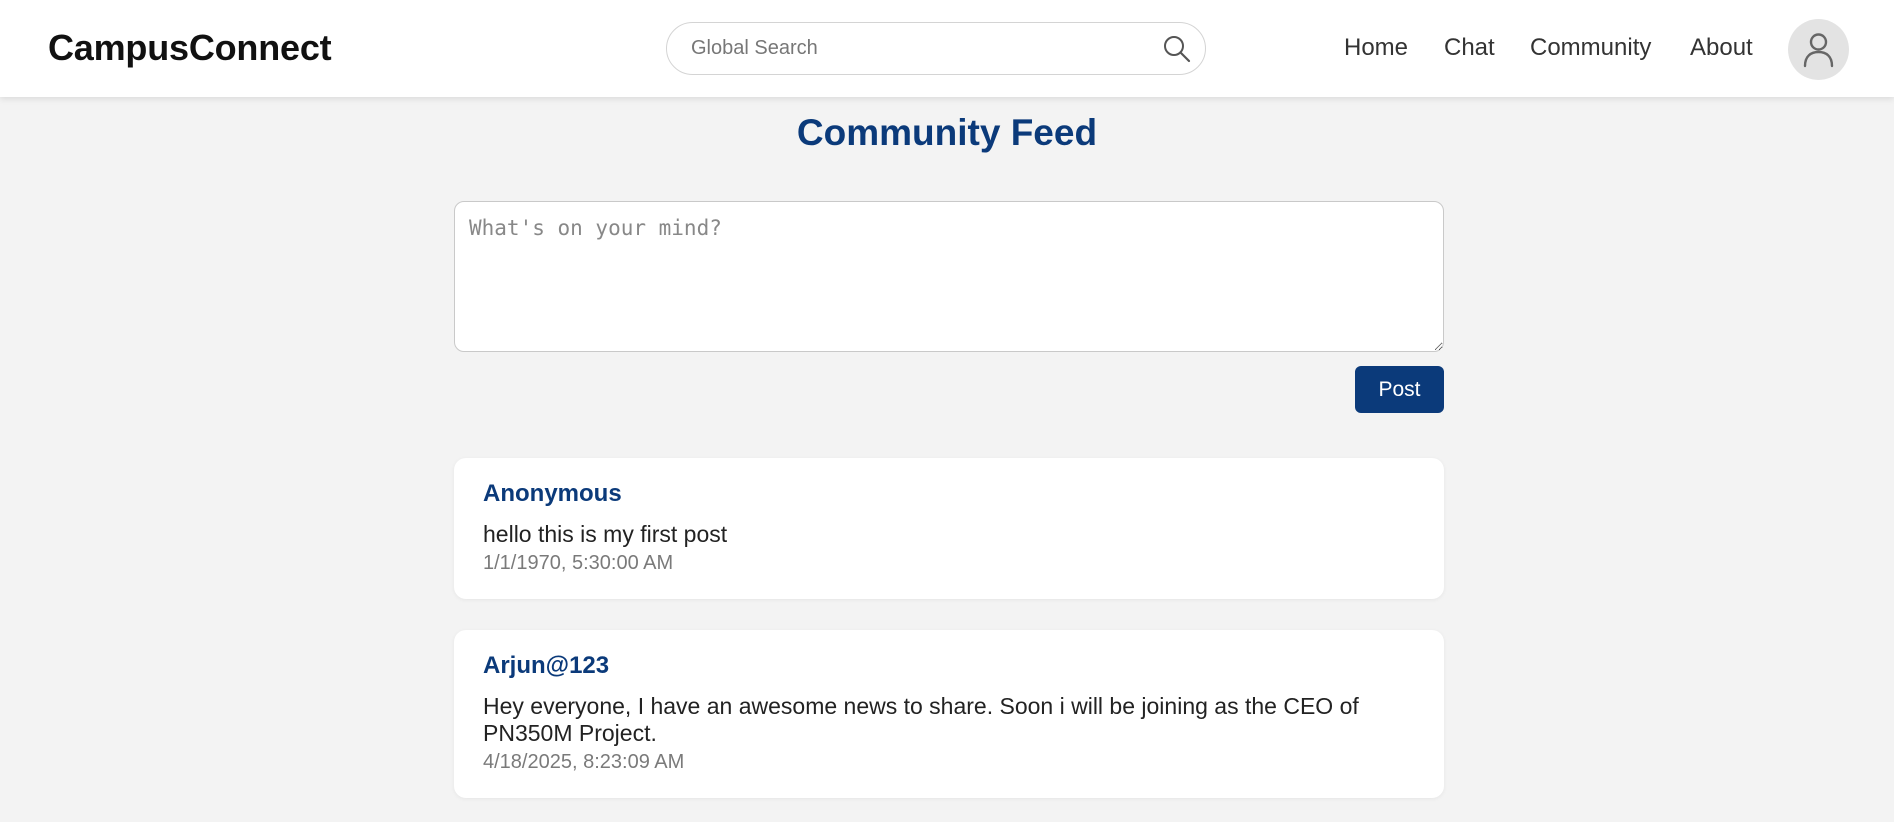  I want to click on post-body: hello this is my first post, so click(605, 534).